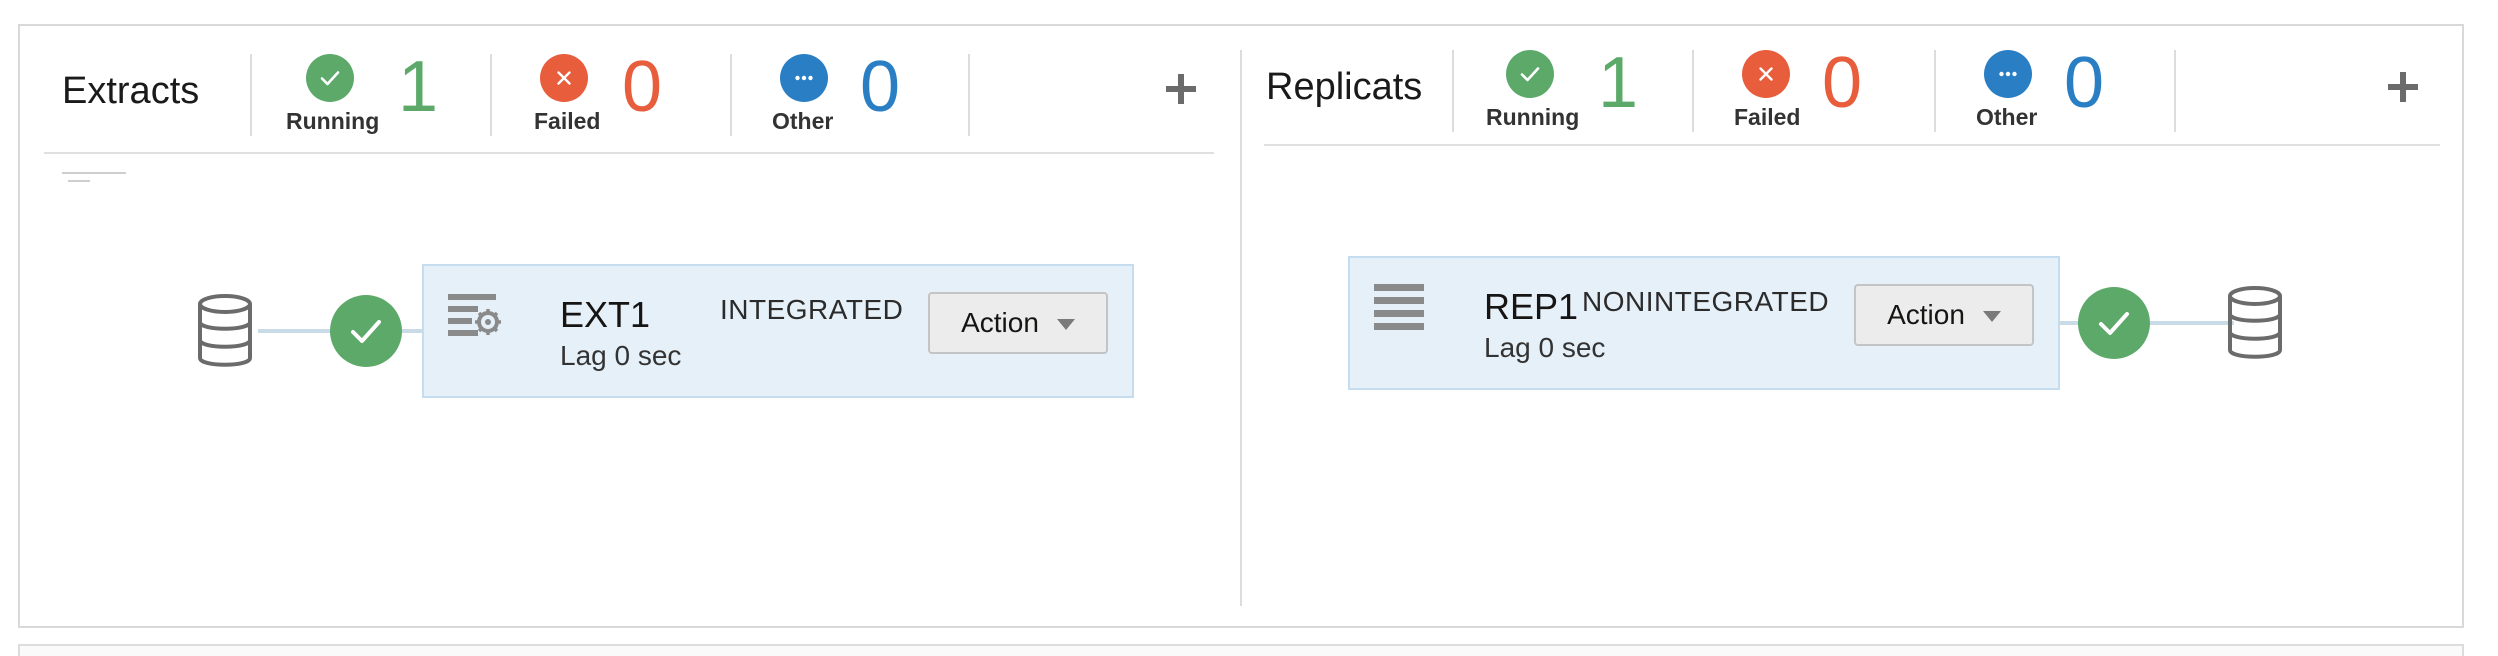  What do you see at coordinates (1241, 650) in the screenshot?
I see `next-section-edge` at bounding box center [1241, 650].